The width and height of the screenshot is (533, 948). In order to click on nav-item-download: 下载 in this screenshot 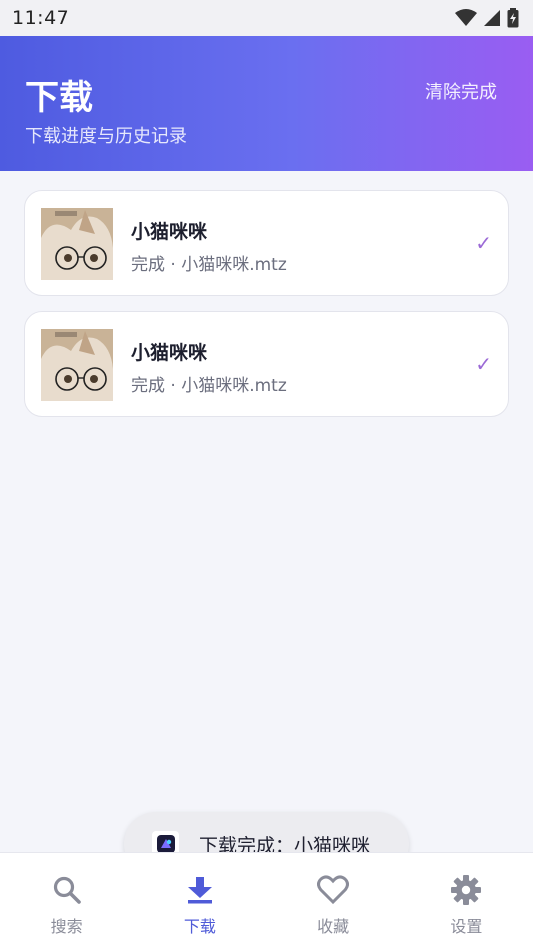, I will do `click(199, 900)`.